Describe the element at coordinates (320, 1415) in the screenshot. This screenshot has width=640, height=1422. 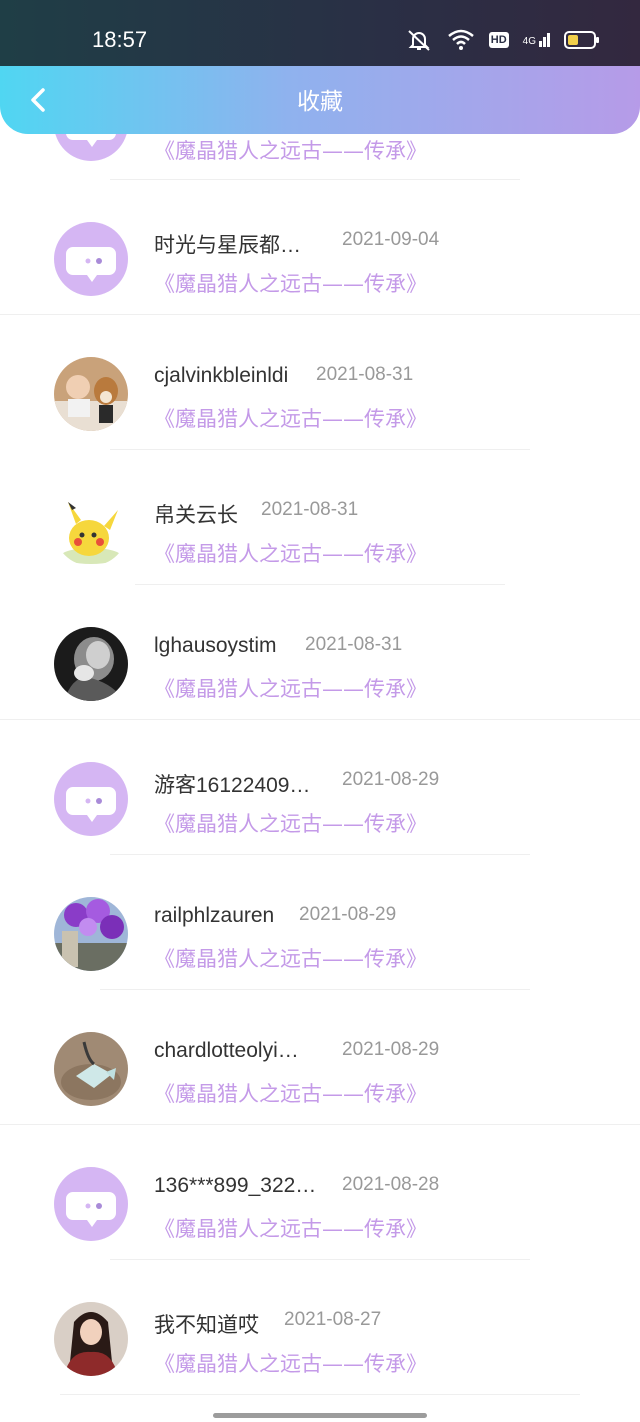
I see `home-indicator` at that location.